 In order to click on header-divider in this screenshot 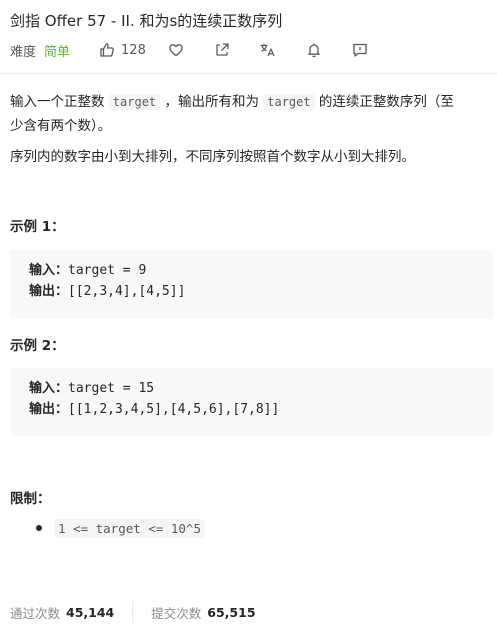, I will do `click(248, 73)`.